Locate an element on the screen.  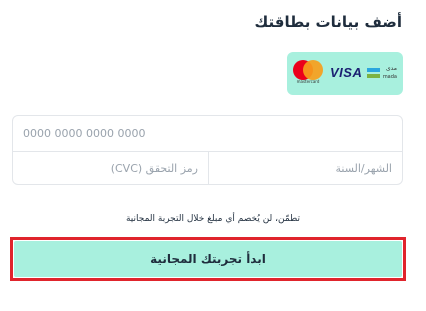
expiry-cvc-row is located at coordinates (207, 168).